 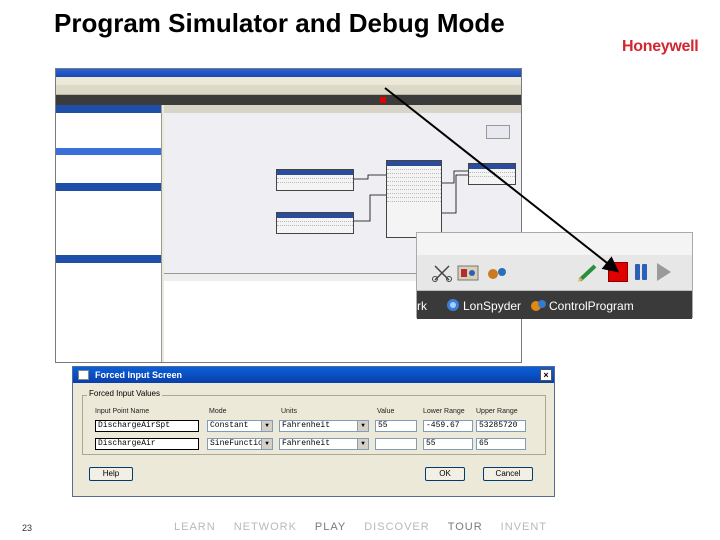 I want to click on page-number: 23, so click(x=27, y=528).